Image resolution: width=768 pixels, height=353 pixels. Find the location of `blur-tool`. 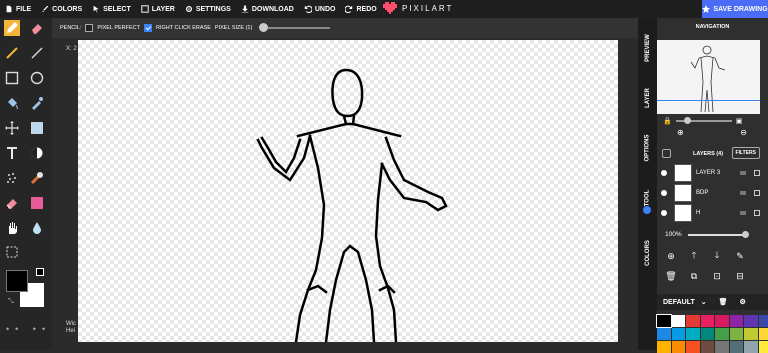

blur-tool is located at coordinates (37, 228).